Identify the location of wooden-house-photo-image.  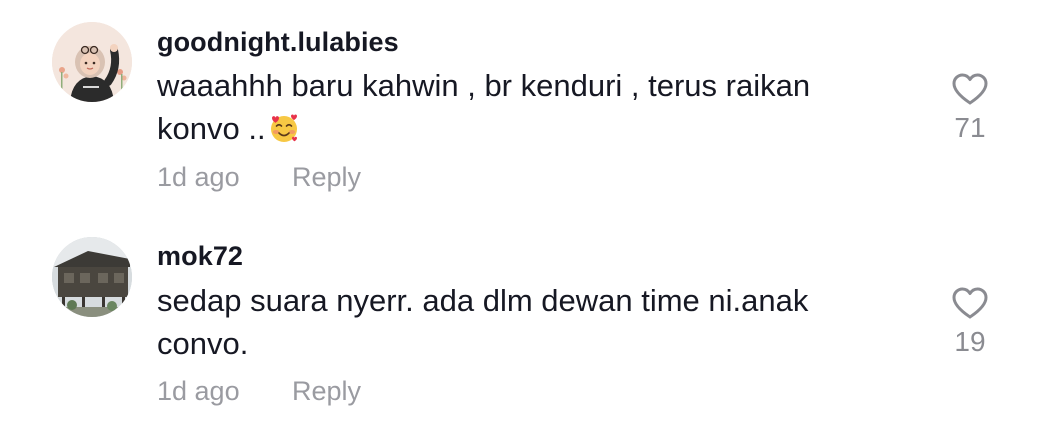
(92, 277).